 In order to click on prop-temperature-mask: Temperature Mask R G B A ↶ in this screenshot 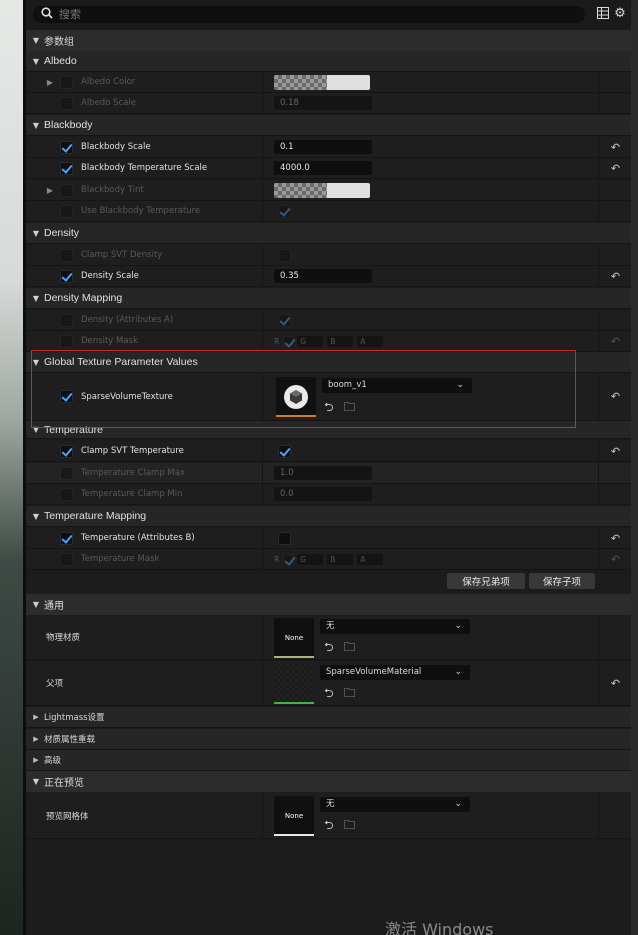, I will do `click(328, 559)`.